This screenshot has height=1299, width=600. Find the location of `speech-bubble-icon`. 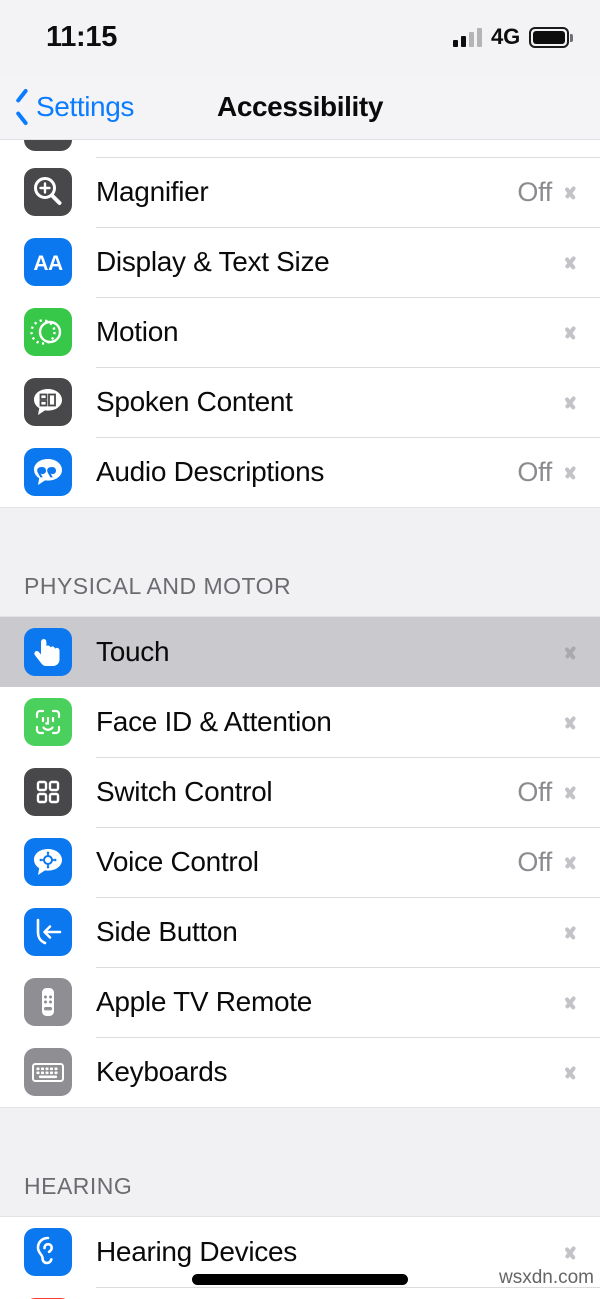

speech-bubble-icon is located at coordinates (48, 145).